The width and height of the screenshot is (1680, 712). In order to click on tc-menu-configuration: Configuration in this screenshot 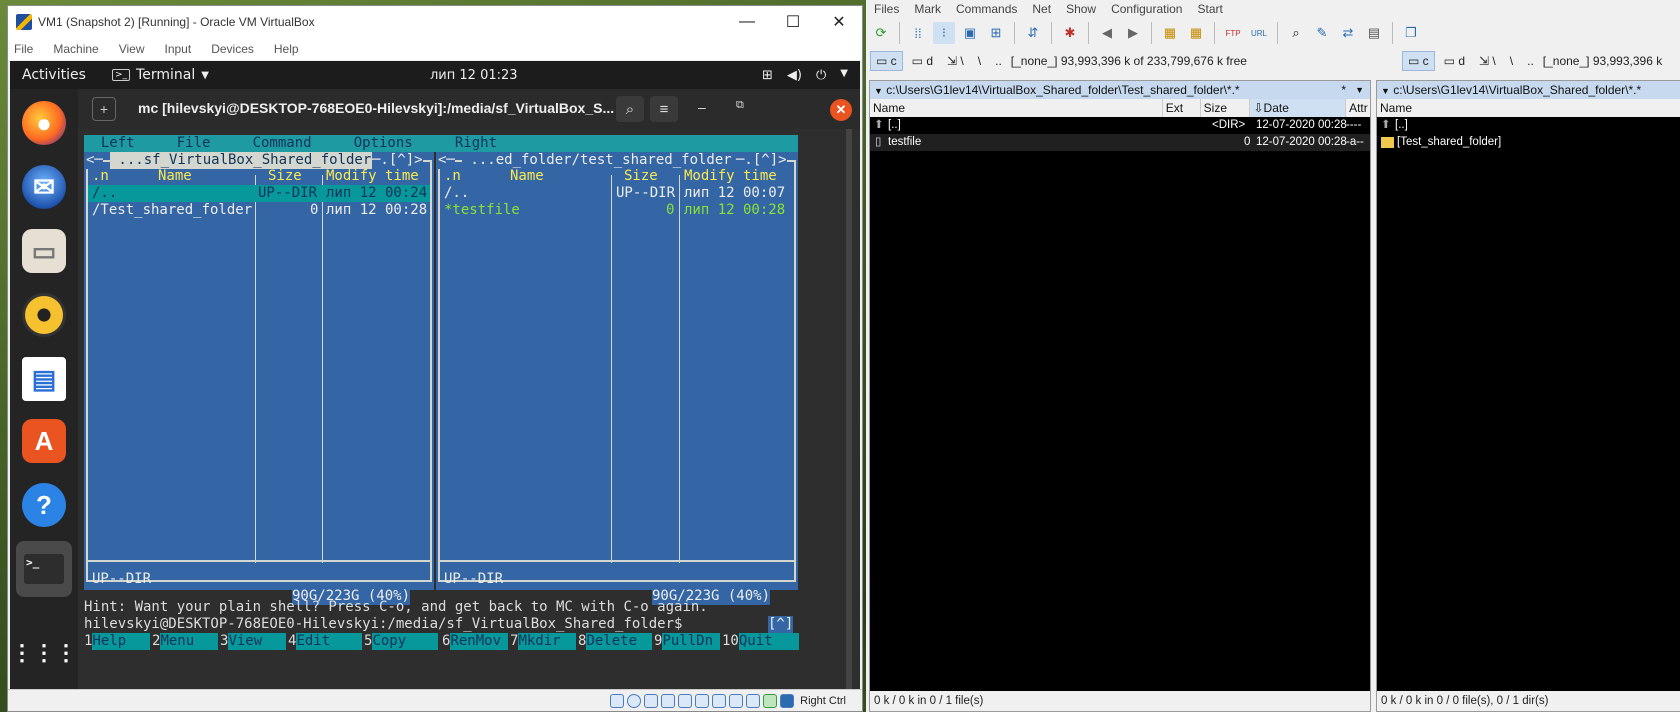, I will do `click(1146, 9)`.